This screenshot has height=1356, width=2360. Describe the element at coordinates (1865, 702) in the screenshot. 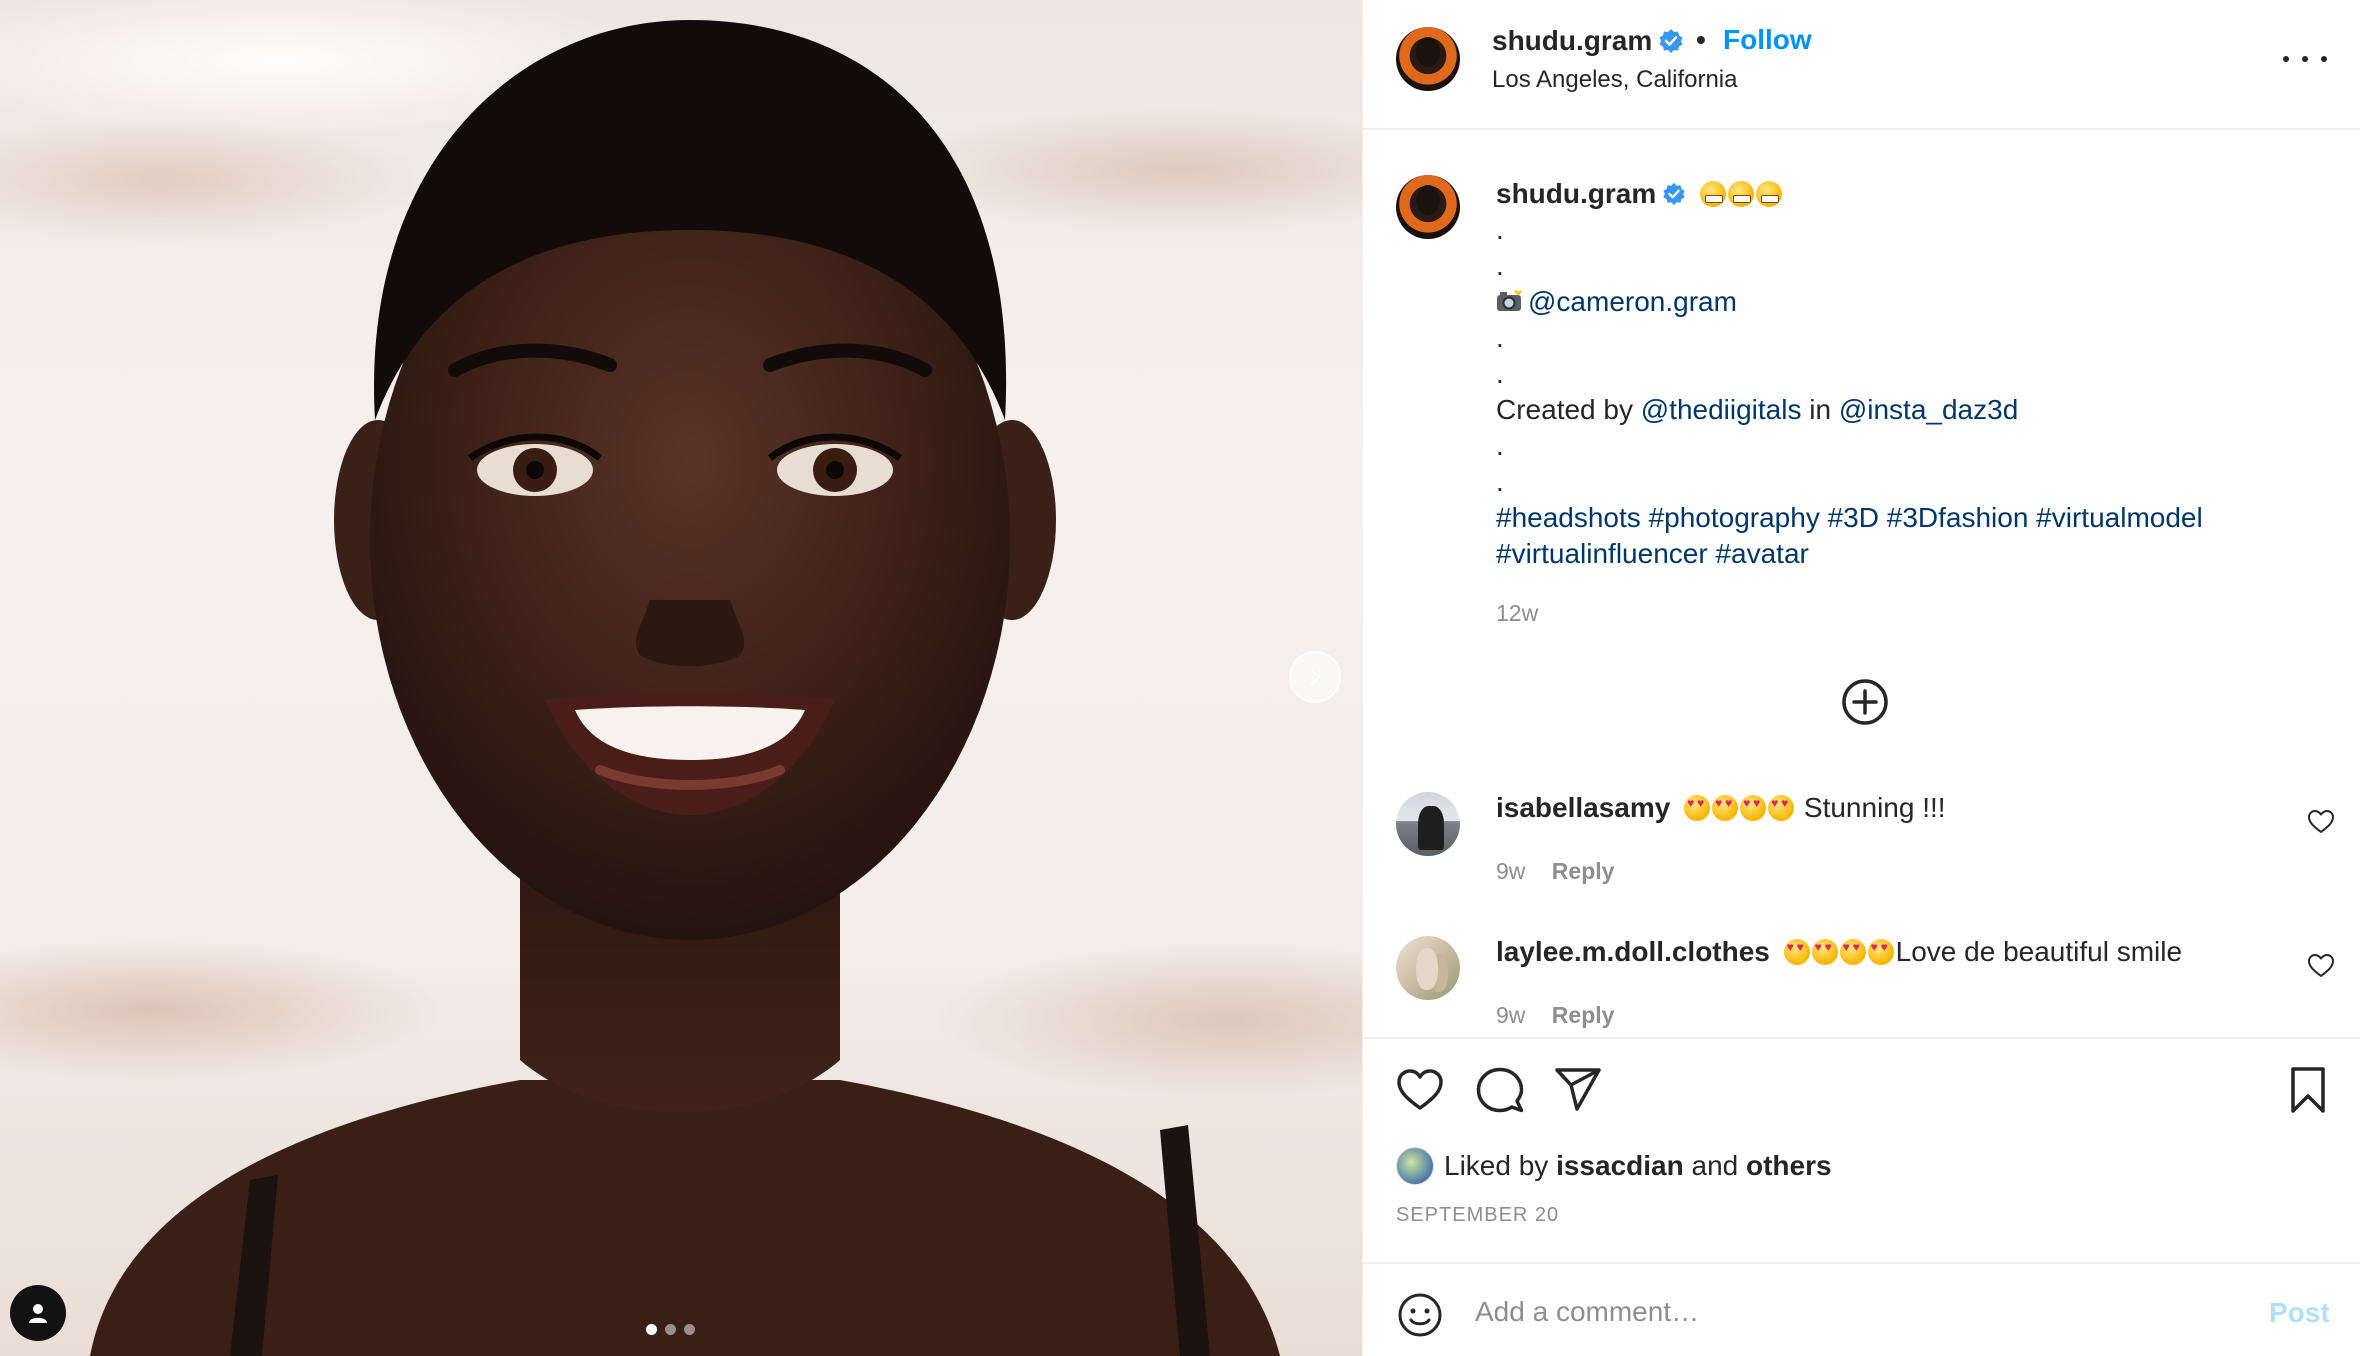

I see `load-more-comments-icon` at that location.